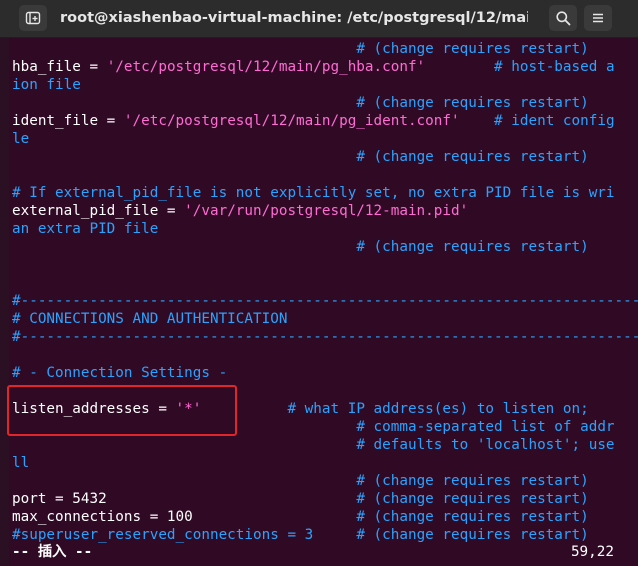  What do you see at coordinates (163, 535) in the screenshot?
I see `comment-text: #superuser_reserved_connections = 3` at bounding box center [163, 535].